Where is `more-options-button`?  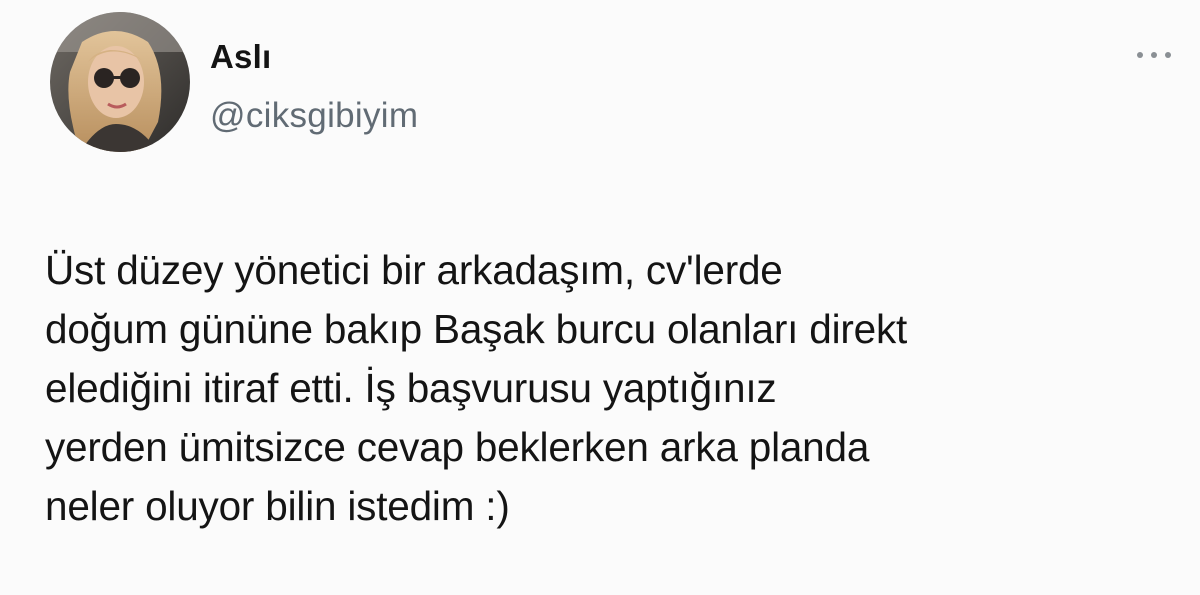 more-options-button is located at coordinates (1154, 55).